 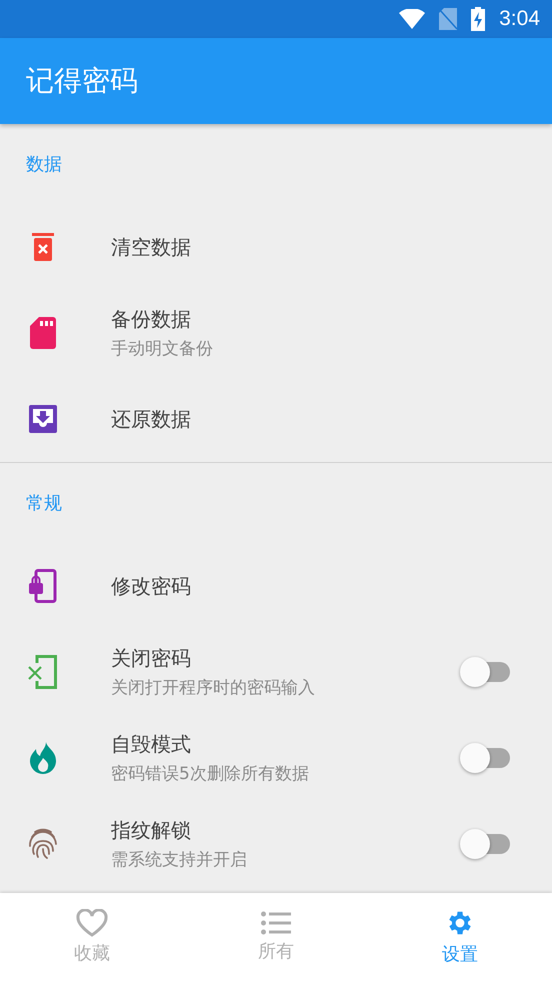 What do you see at coordinates (276, 923) in the screenshot?
I see `list-icon` at bounding box center [276, 923].